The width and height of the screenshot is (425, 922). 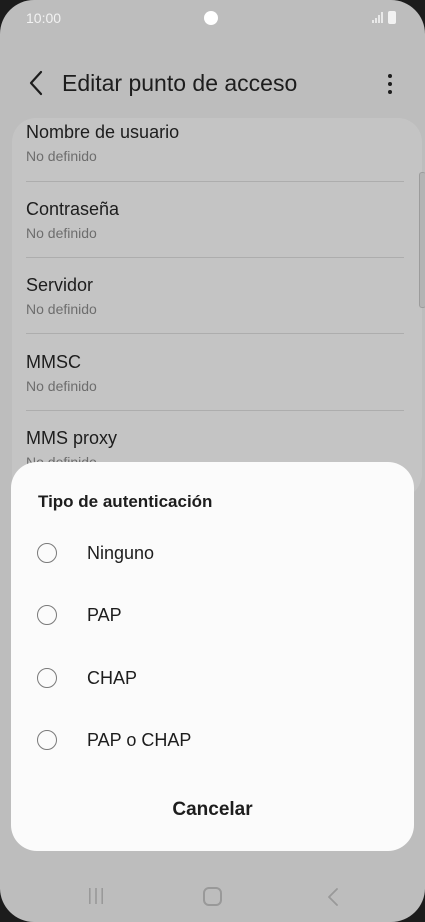 I want to click on cancel-button: Cancelar, so click(x=212, y=810).